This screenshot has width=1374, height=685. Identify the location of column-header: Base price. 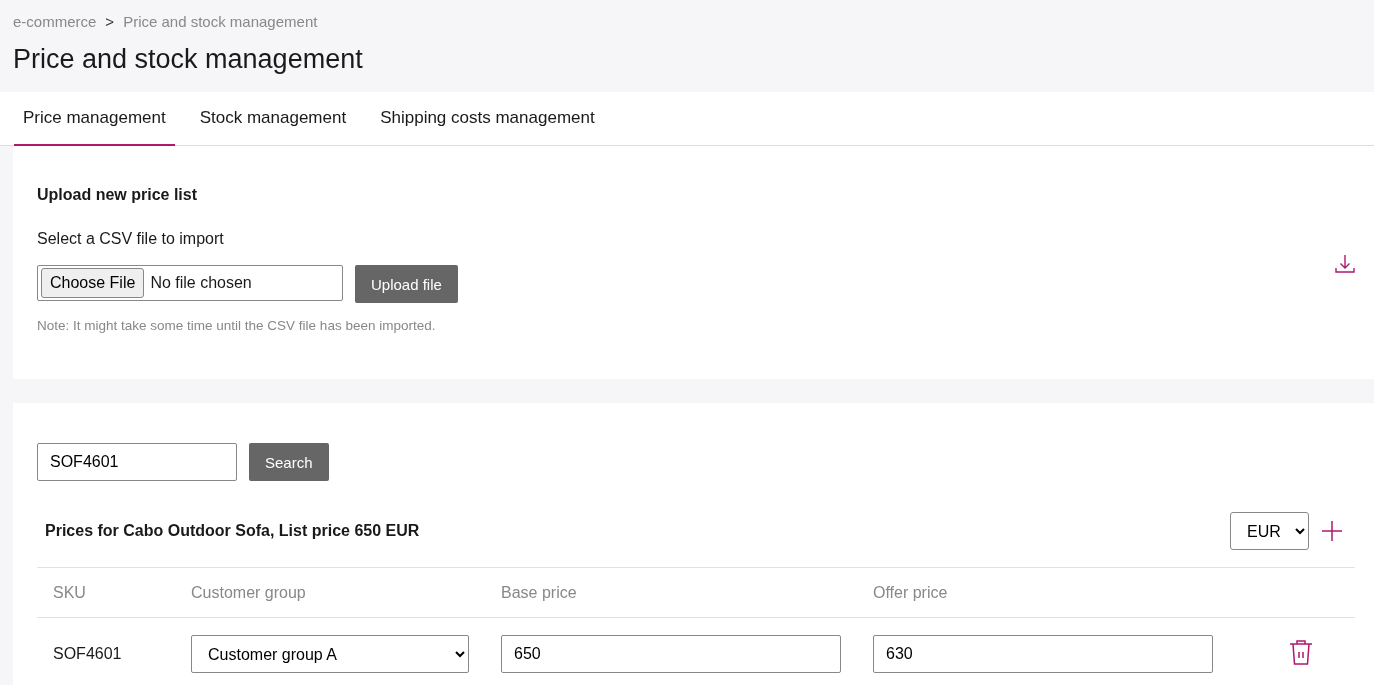
(539, 592).